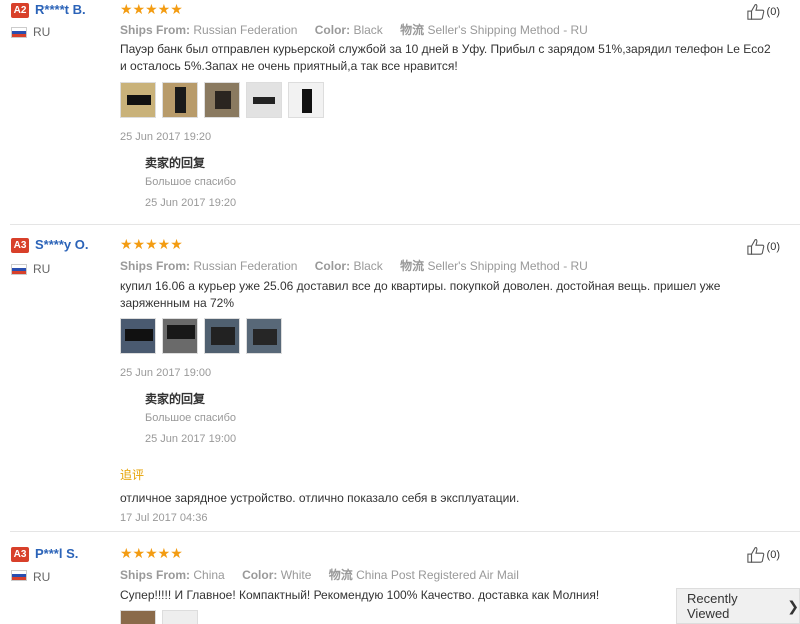  What do you see at coordinates (61, 244) in the screenshot?
I see `buyer-name: S****y O.` at bounding box center [61, 244].